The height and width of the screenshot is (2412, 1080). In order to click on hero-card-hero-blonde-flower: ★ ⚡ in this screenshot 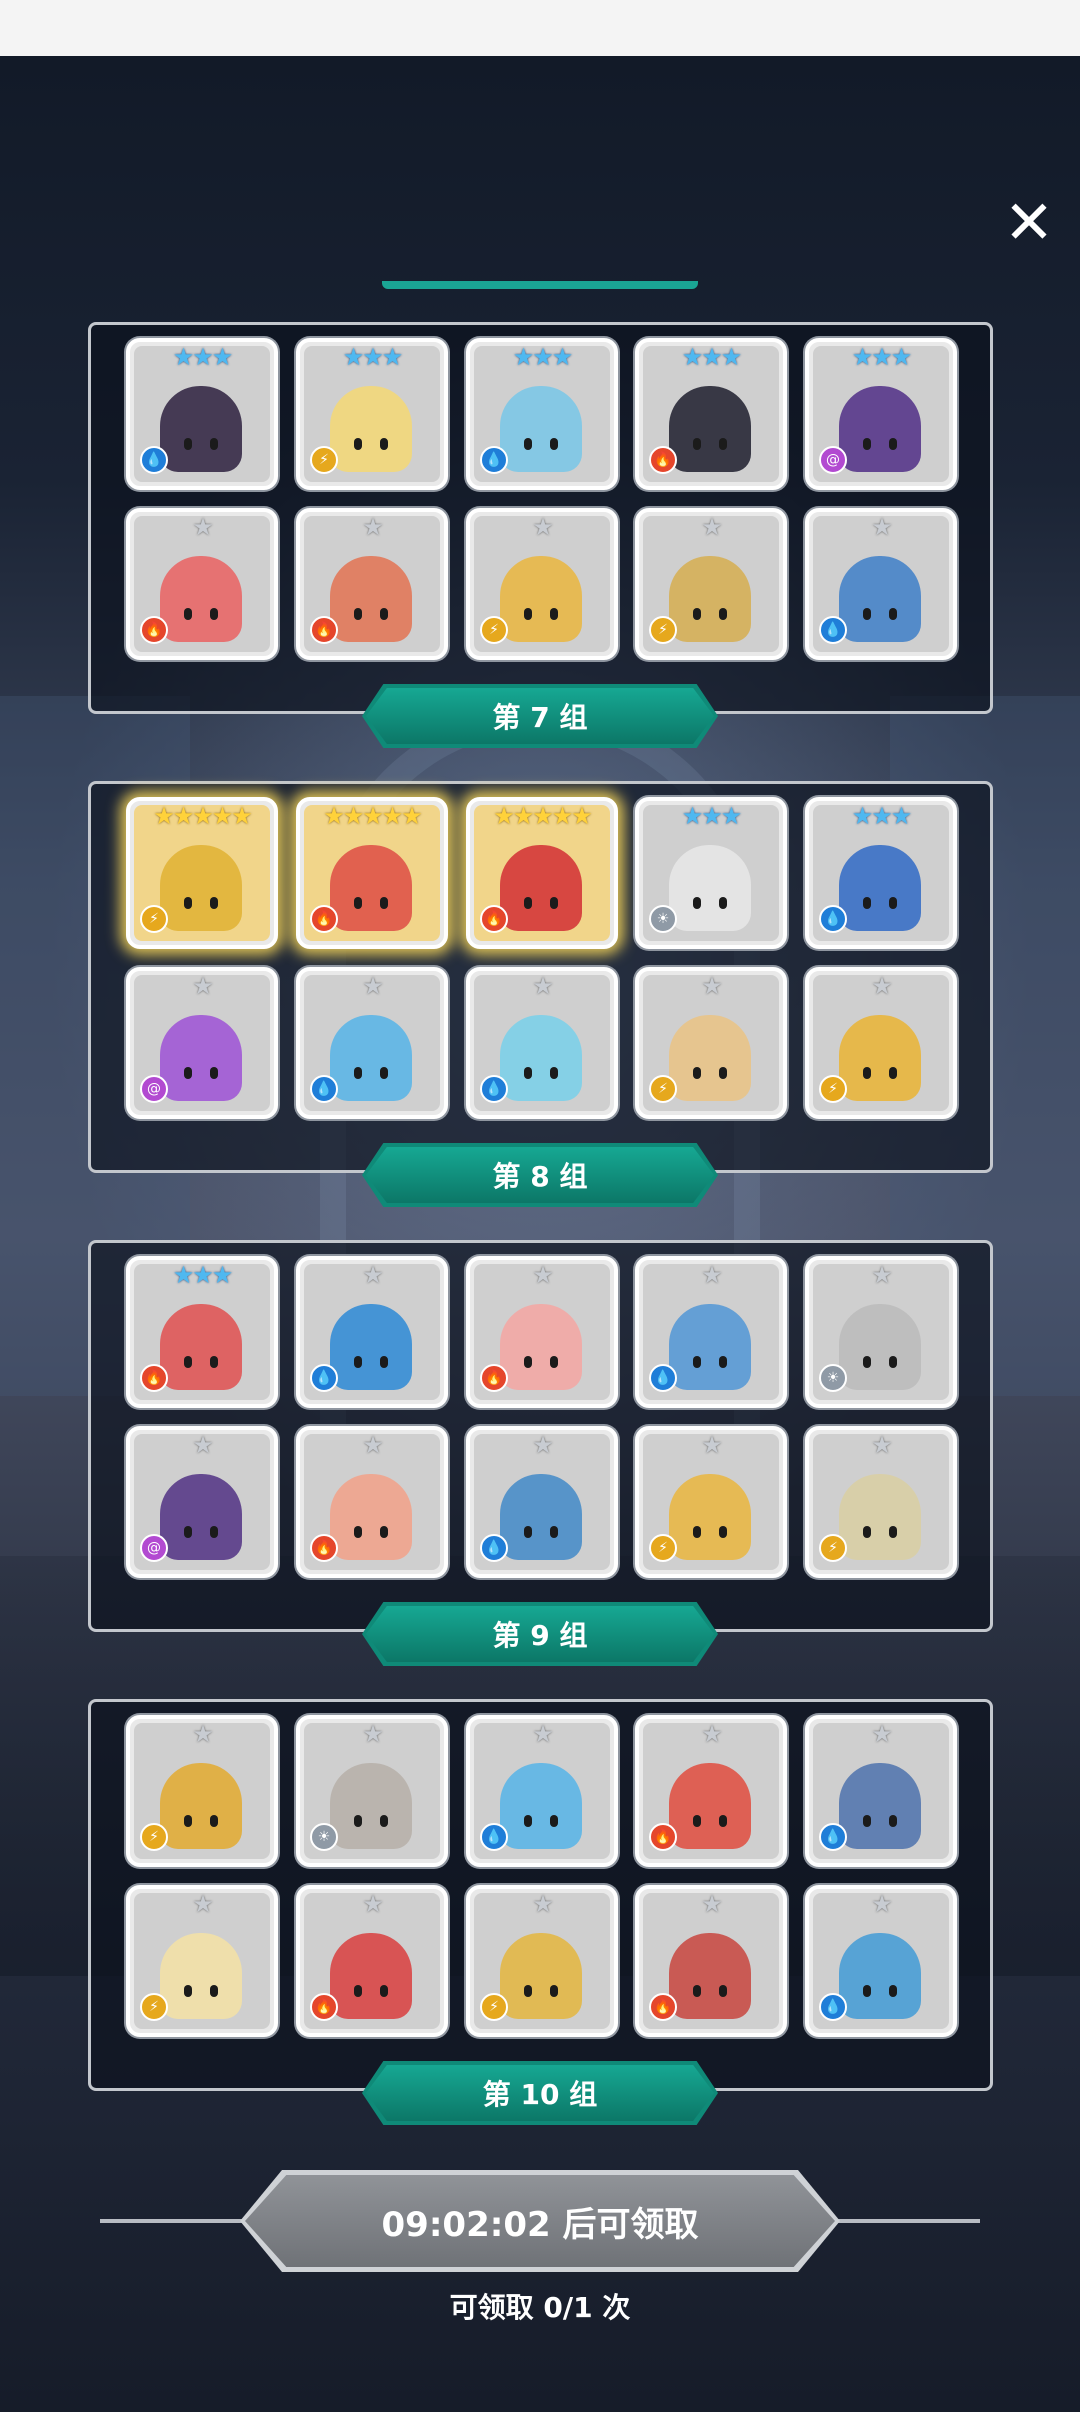, I will do `click(202, 1961)`.